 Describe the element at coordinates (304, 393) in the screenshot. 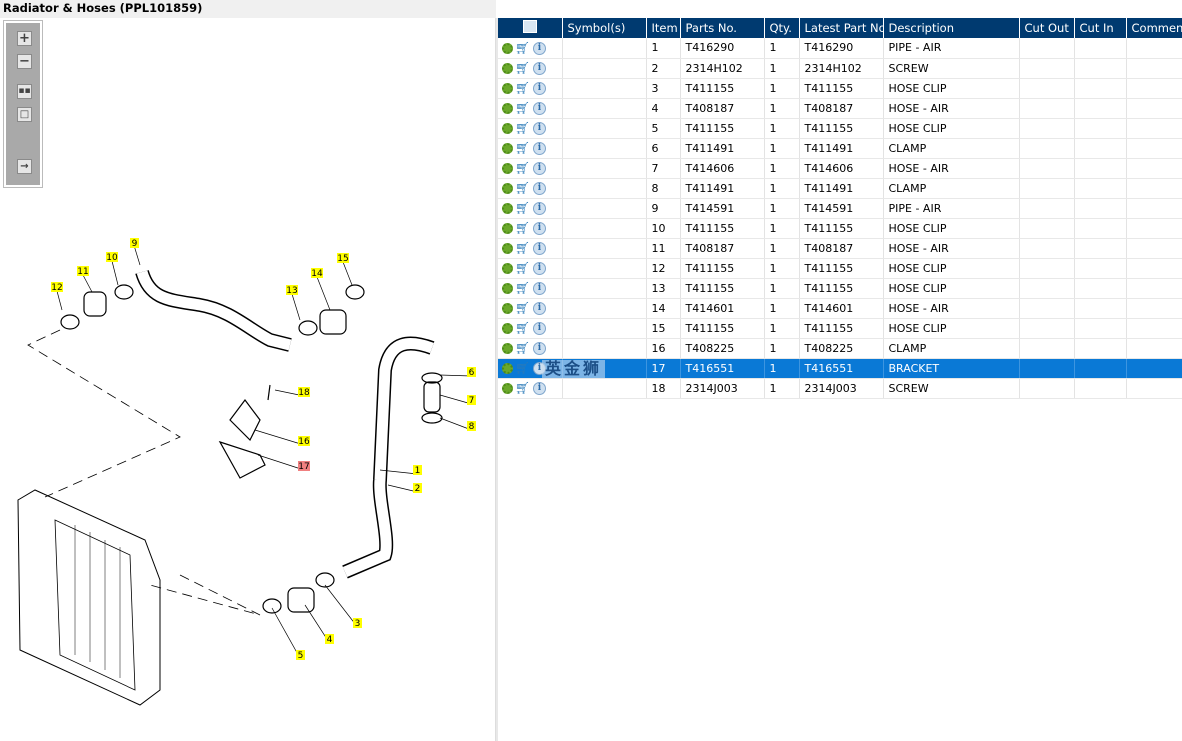

I see `callout-label: 18` at that location.